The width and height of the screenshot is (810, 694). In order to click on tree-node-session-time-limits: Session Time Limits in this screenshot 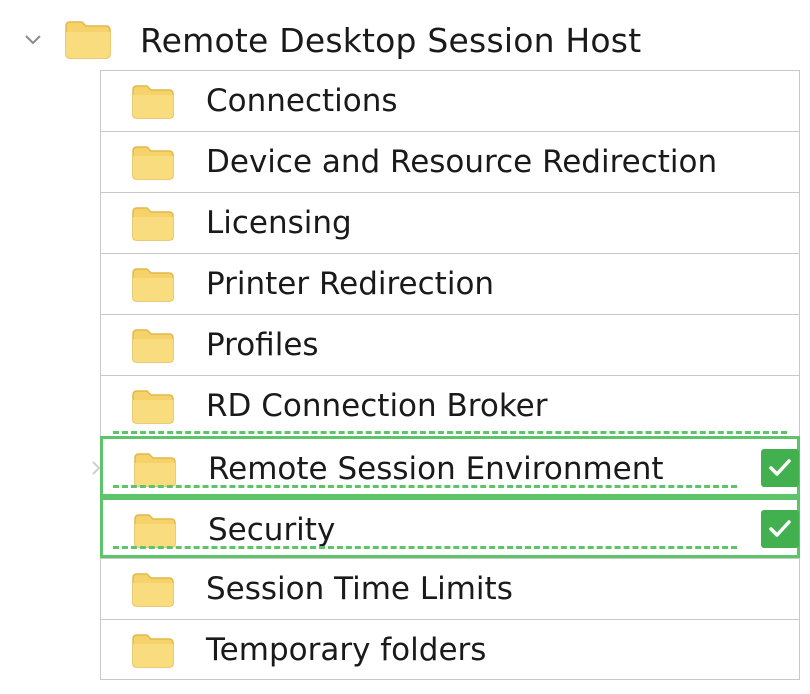, I will do `click(450, 588)`.